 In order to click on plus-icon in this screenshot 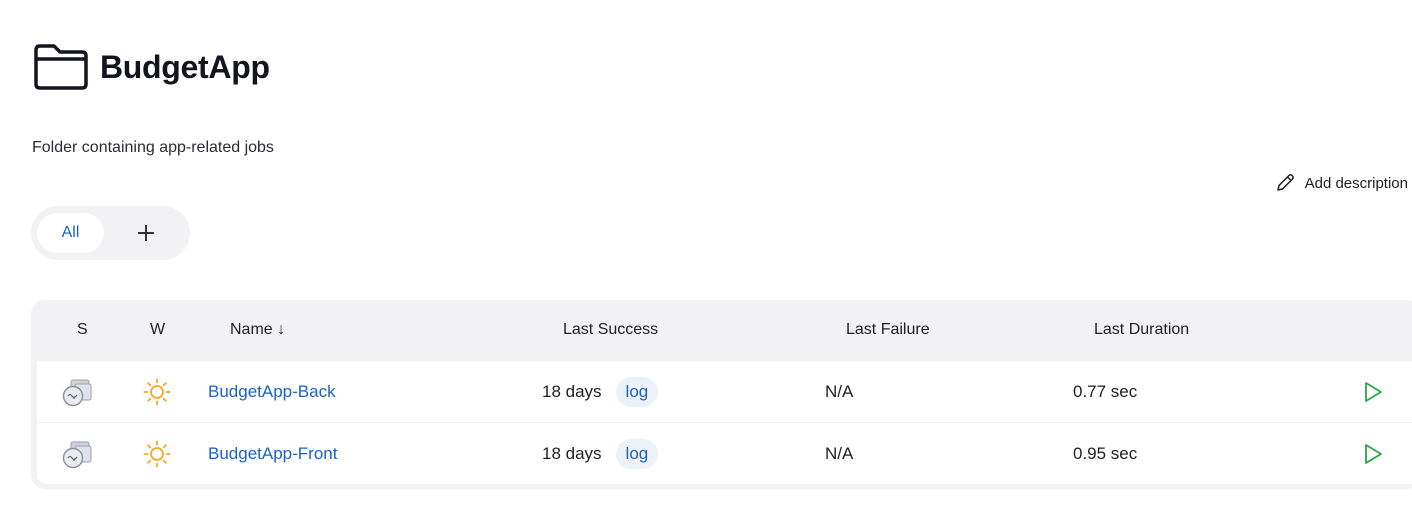, I will do `click(146, 233)`.